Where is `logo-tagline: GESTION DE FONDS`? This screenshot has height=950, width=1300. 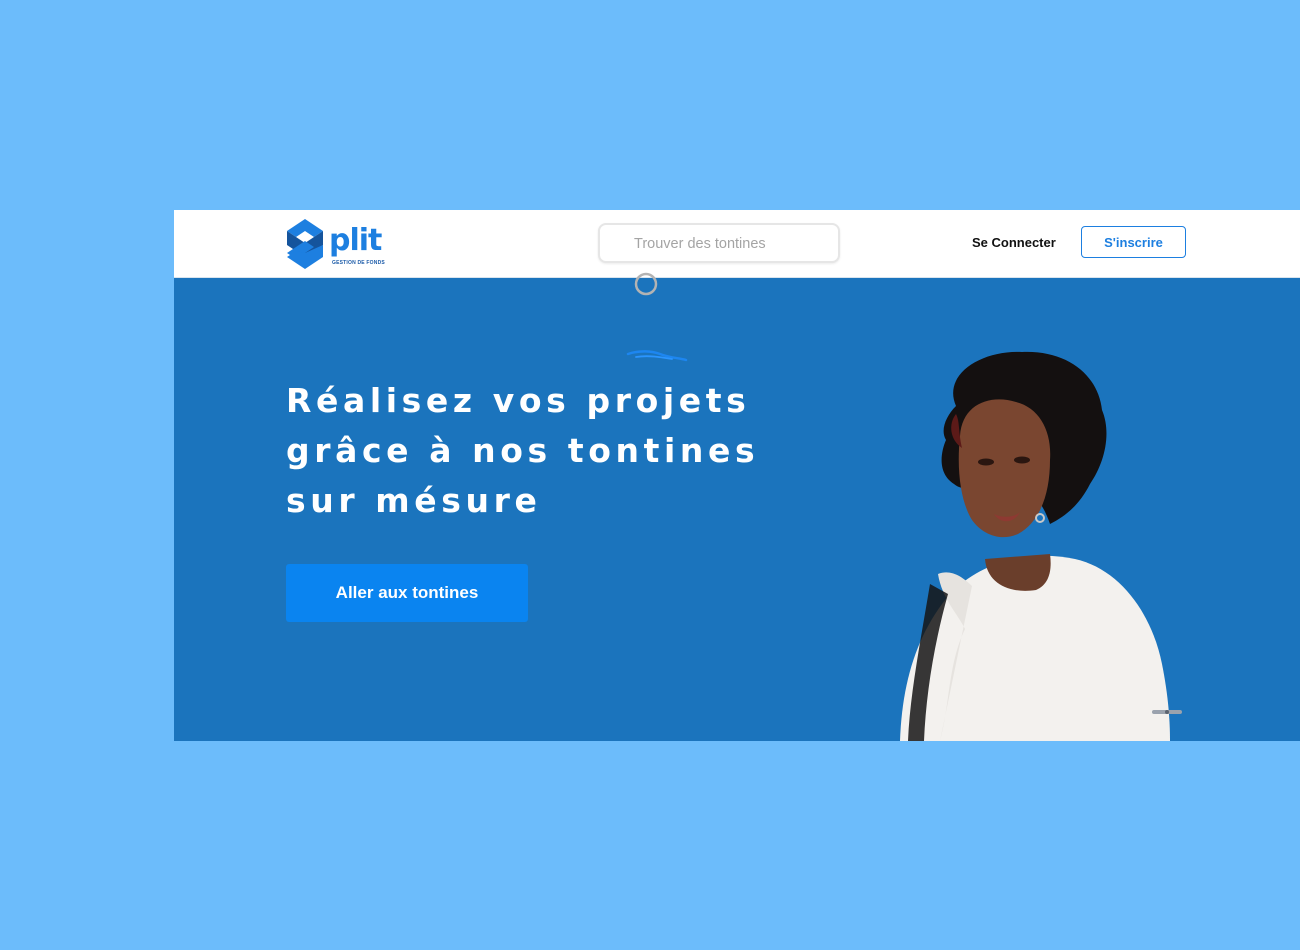 logo-tagline: GESTION DE FONDS is located at coordinates (358, 263).